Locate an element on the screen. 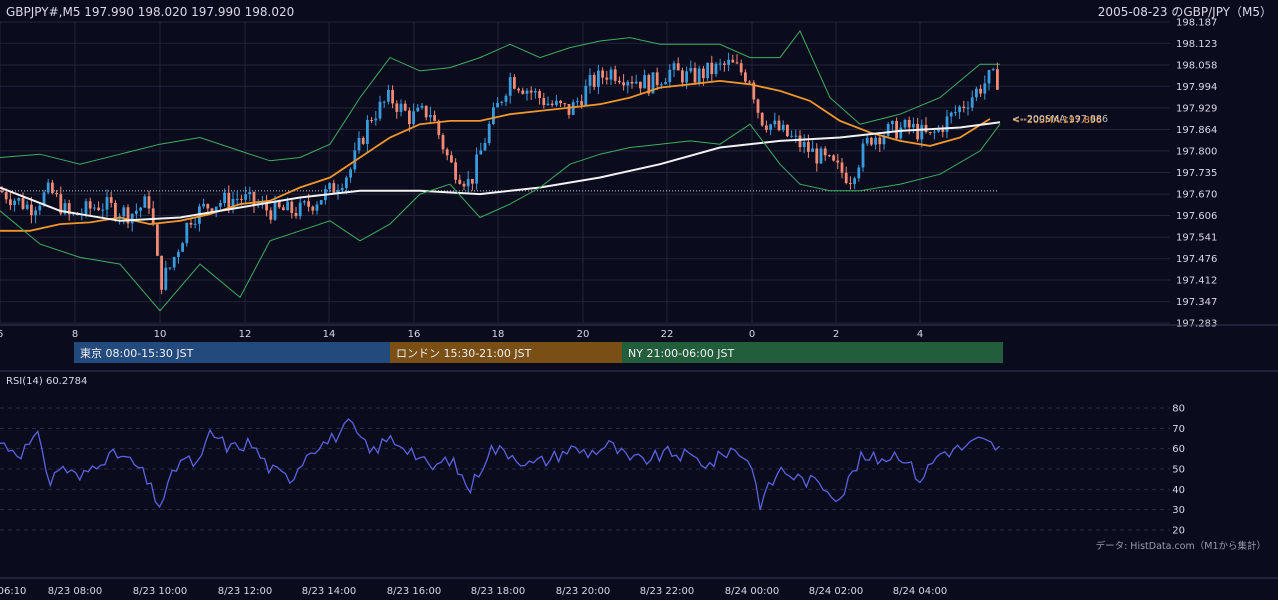 Image resolution: width=1278 pixels, height=600 pixels. rsi-tick-label: 80 is located at coordinates (1178, 409).